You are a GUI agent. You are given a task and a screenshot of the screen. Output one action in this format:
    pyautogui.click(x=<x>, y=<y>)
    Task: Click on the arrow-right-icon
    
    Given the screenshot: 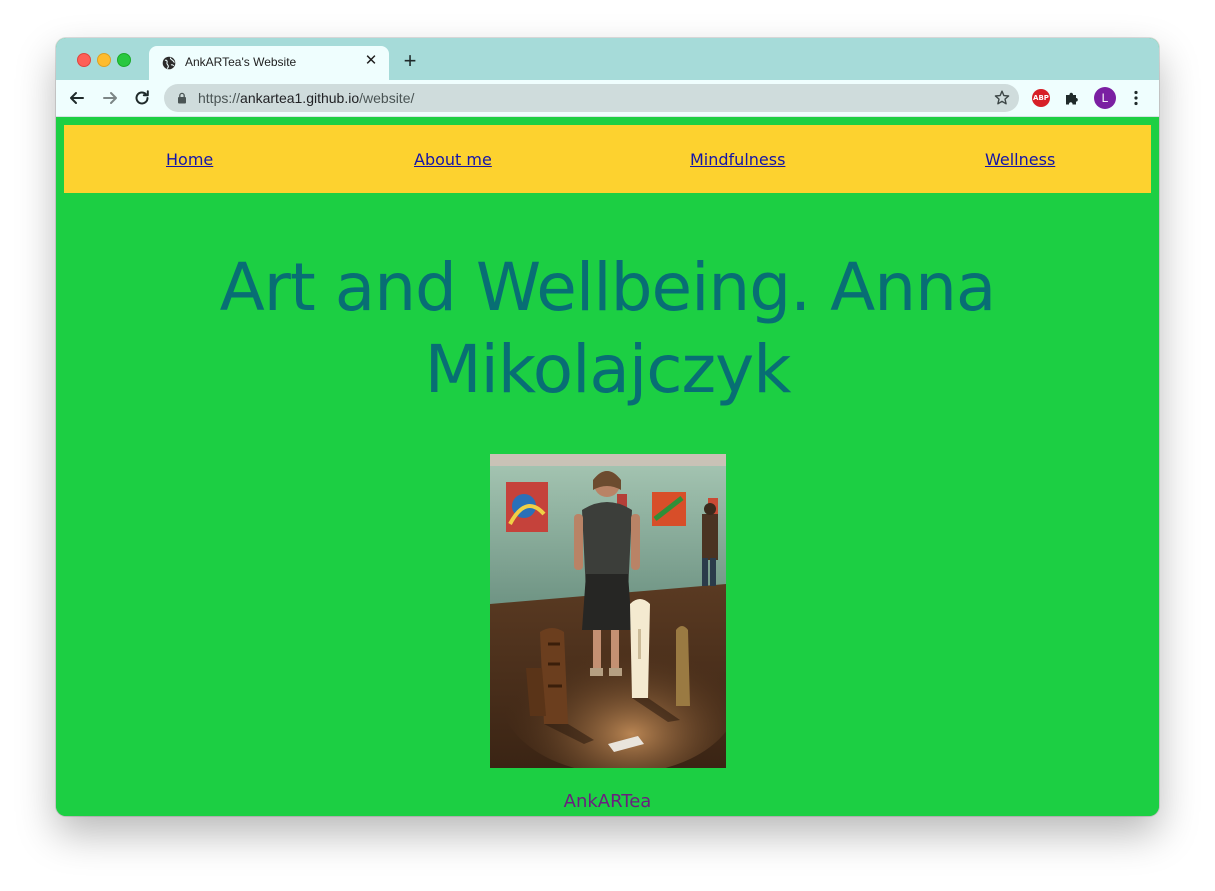 What is the action you would take?
    pyautogui.click(x=110, y=98)
    